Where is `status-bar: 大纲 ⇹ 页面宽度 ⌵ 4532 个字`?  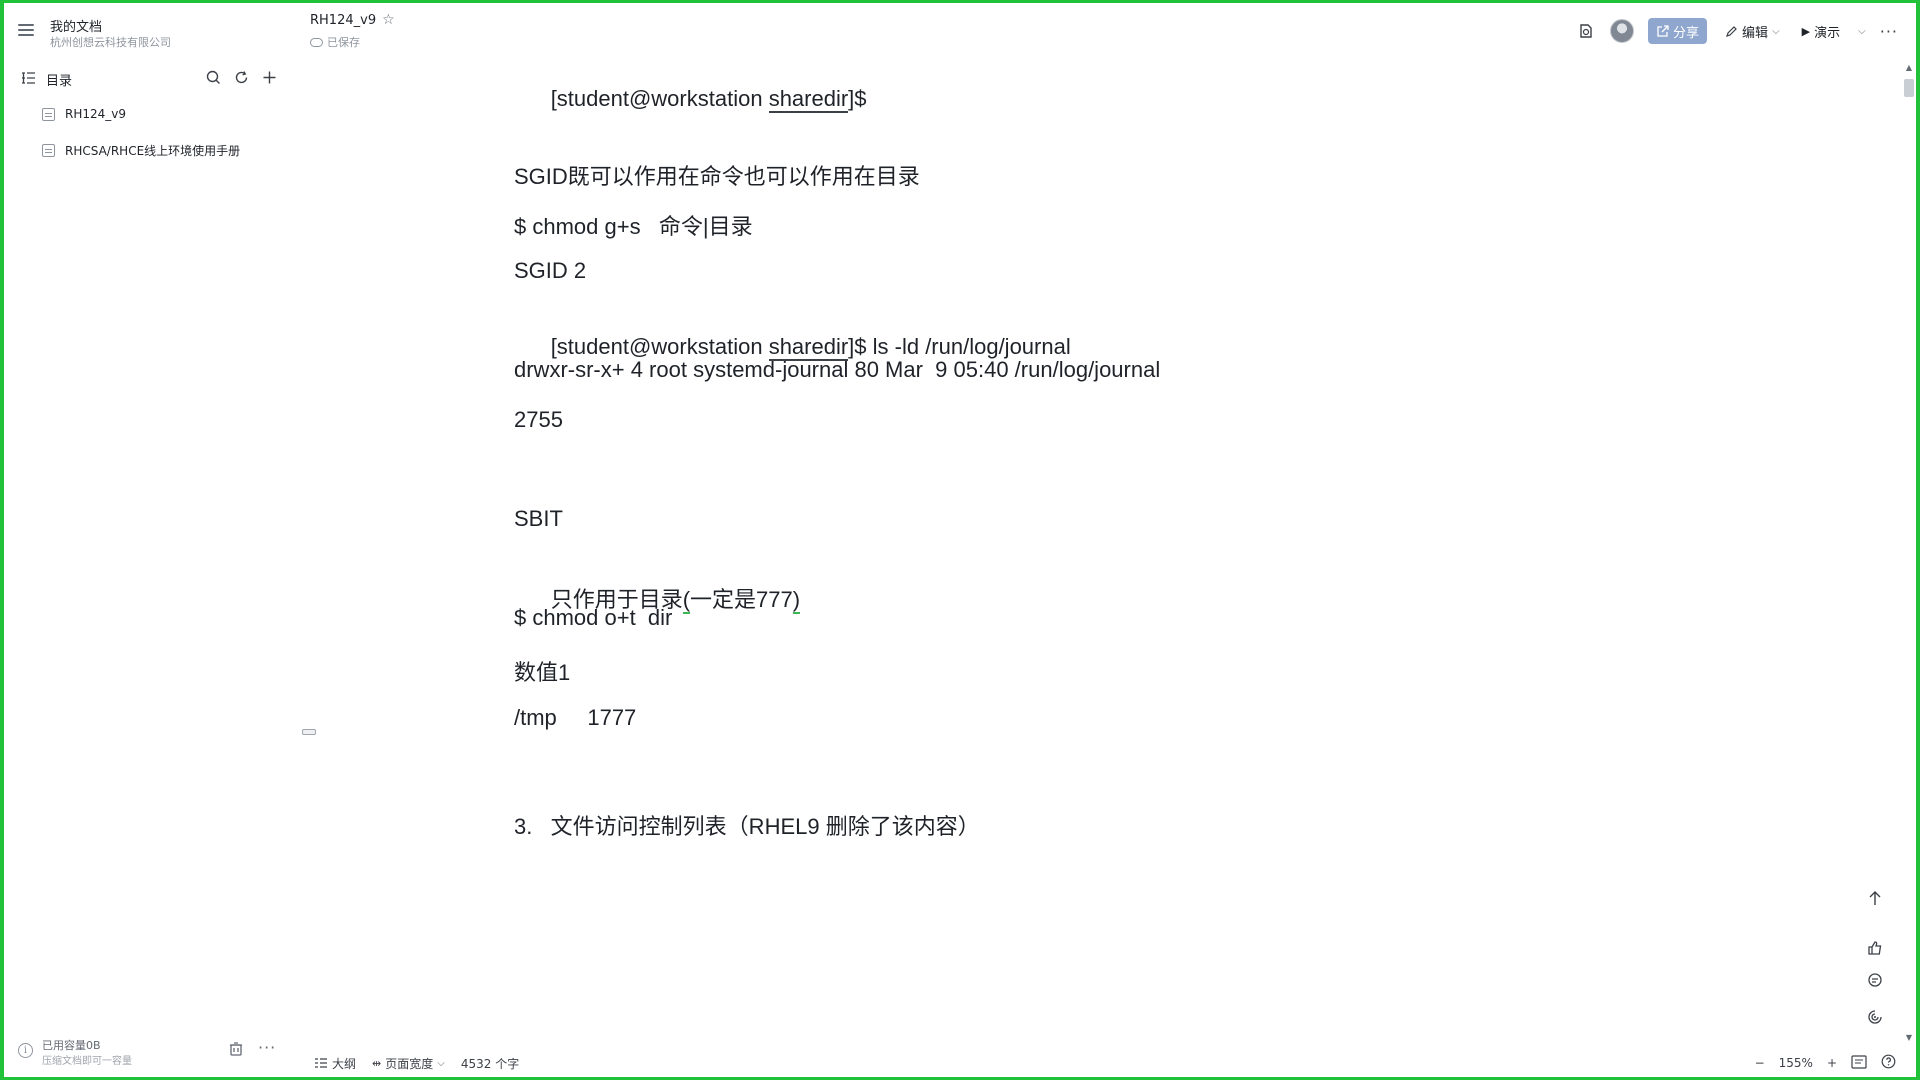 status-bar: 大纲 ⇹ 页面宽度 ⌵ 4532 个字 is located at coordinates (416, 1063).